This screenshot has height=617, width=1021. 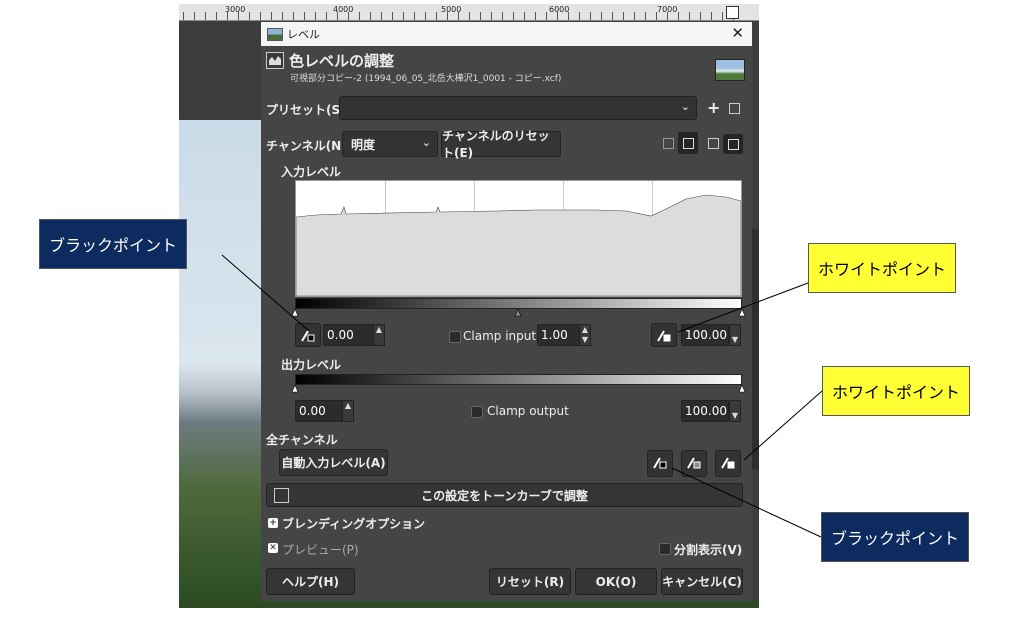 What do you see at coordinates (713, 107) in the screenshot?
I see `add-preset-button: +` at bounding box center [713, 107].